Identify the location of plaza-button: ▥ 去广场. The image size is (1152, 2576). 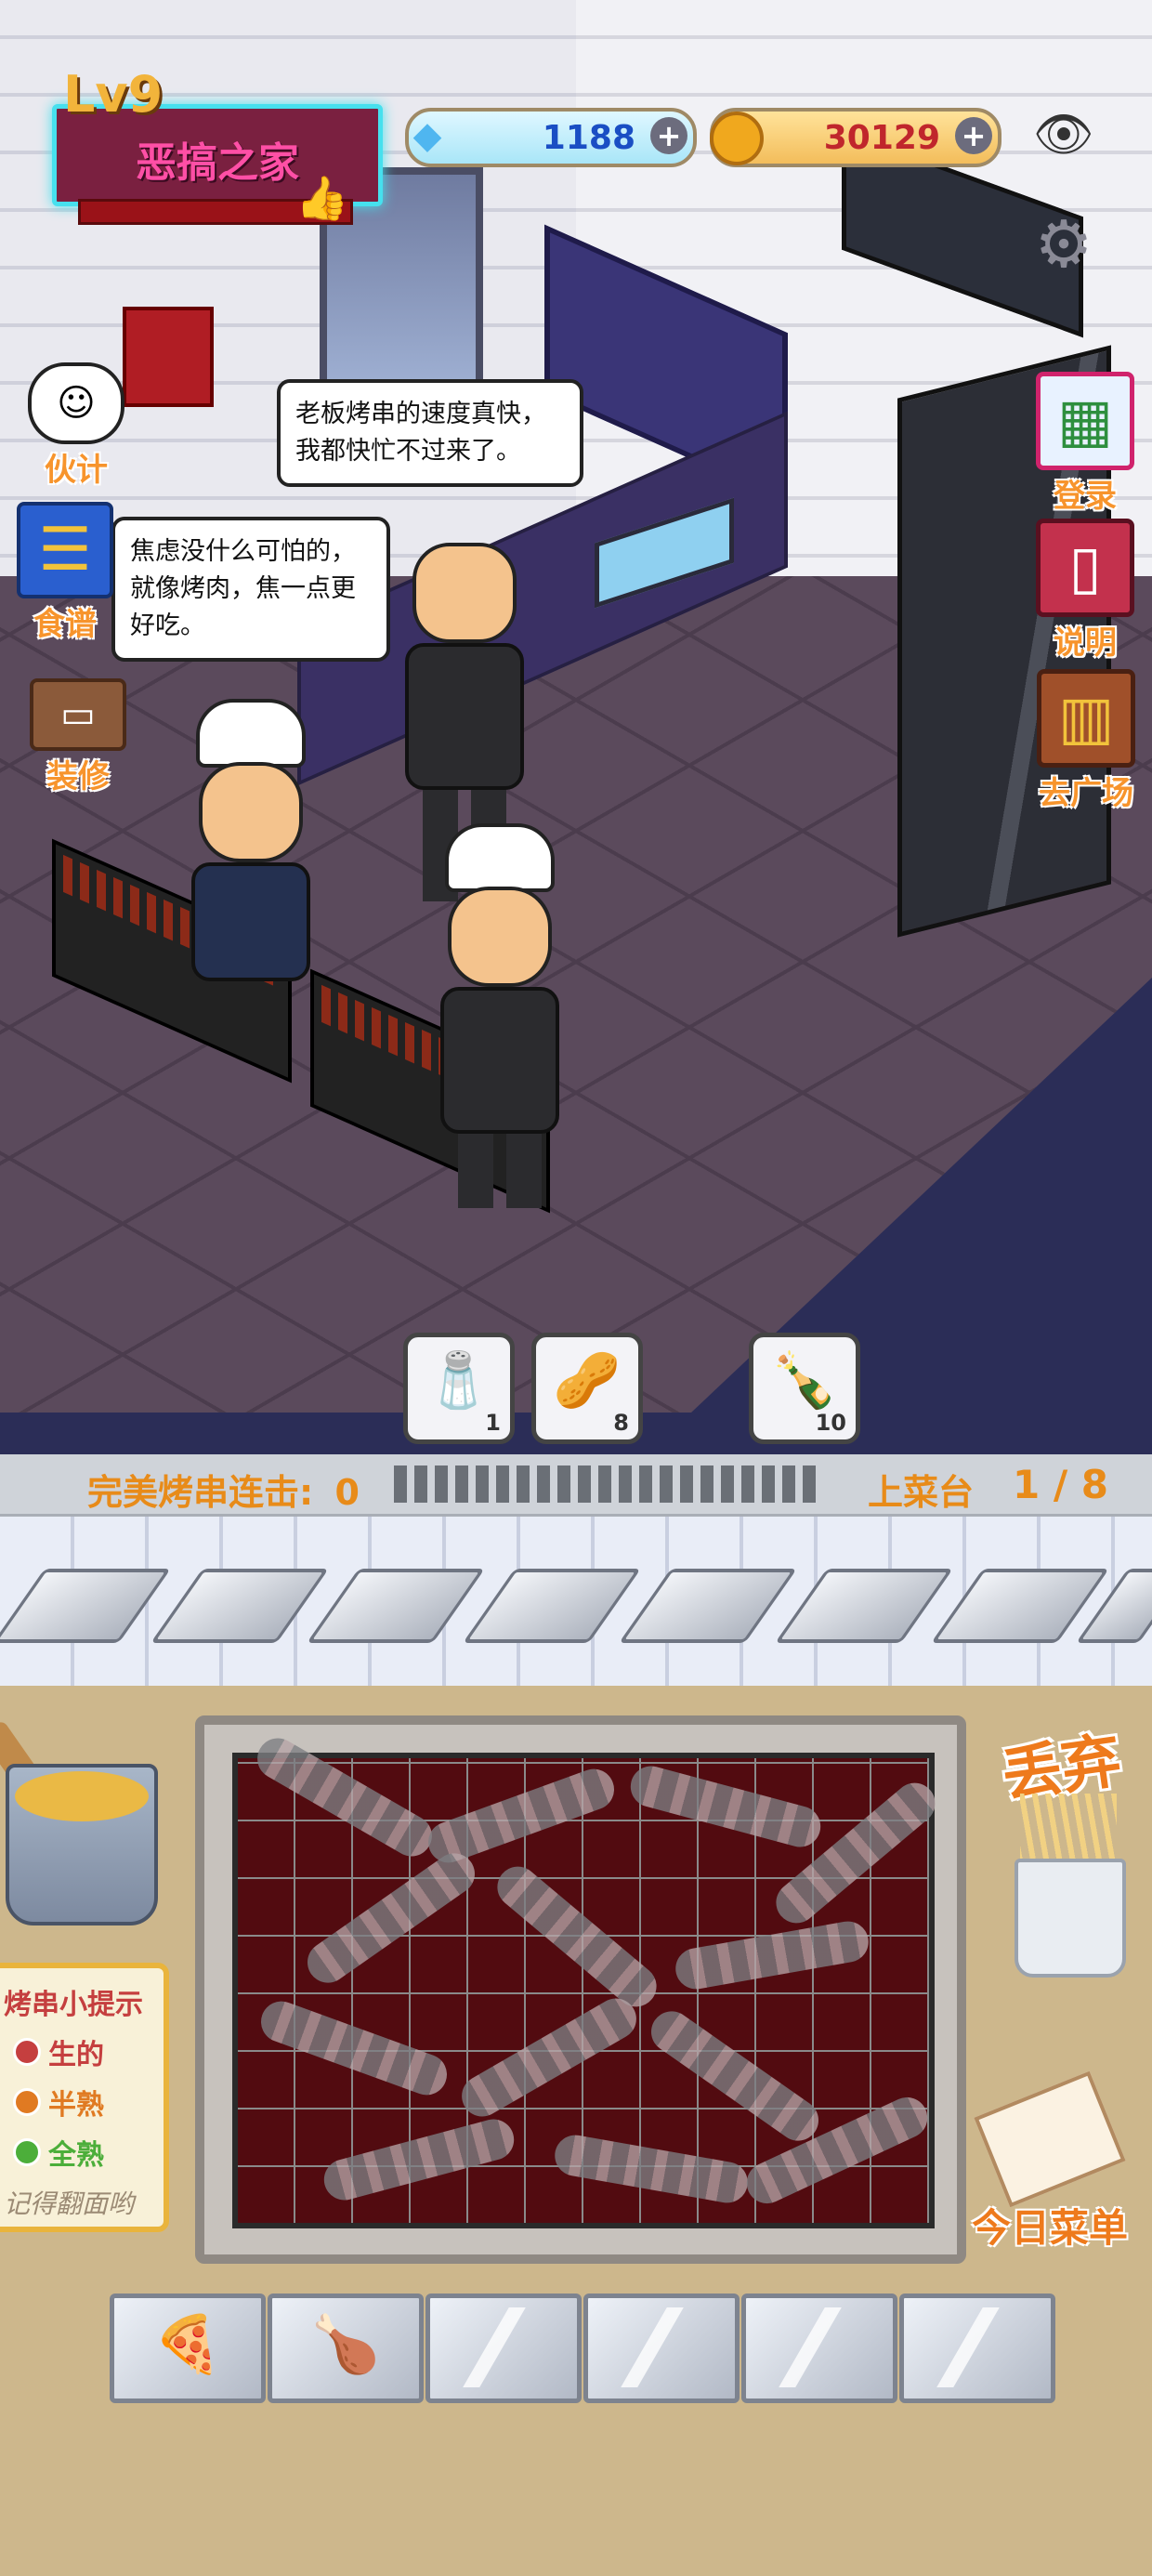
(1079, 741).